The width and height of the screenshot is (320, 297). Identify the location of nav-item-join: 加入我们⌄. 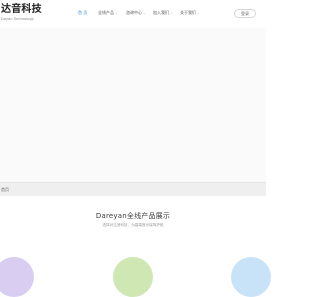
(163, 13).